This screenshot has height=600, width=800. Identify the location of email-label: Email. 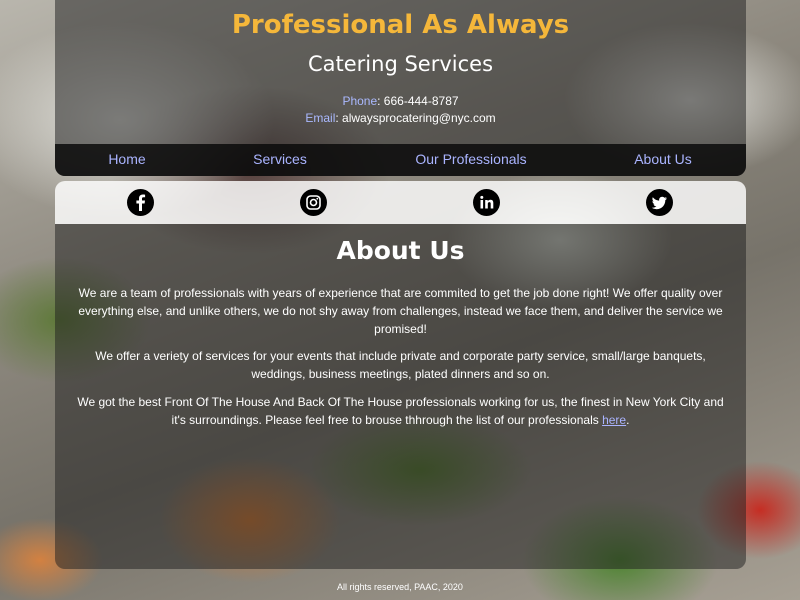
(320, 118).